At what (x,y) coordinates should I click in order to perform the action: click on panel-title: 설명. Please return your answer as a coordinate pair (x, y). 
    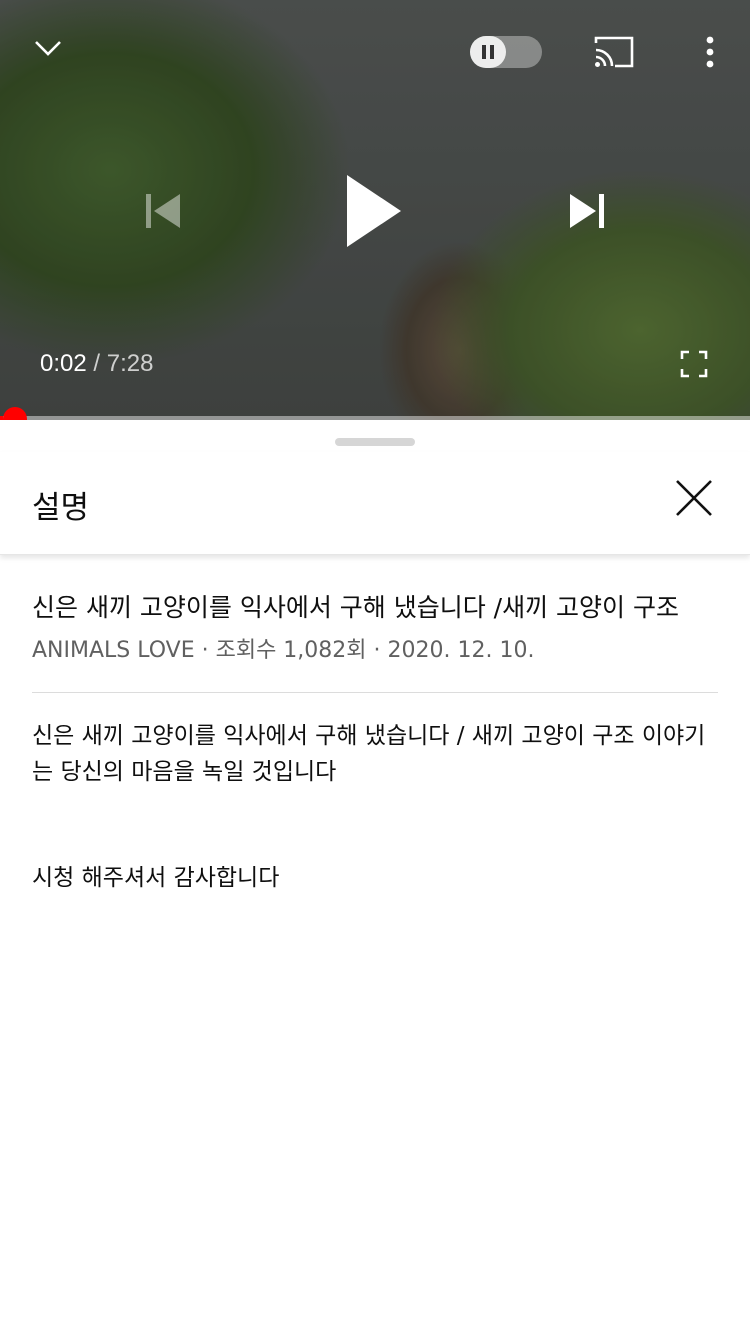
    Looking at the image, I should click on (61, 508).